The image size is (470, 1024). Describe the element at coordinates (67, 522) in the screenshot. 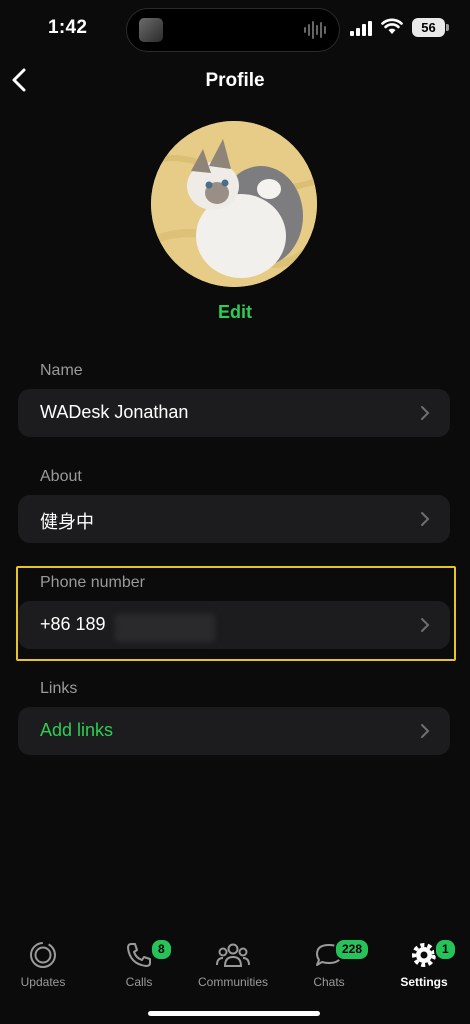

I see `about-value: 健身中` at that location.